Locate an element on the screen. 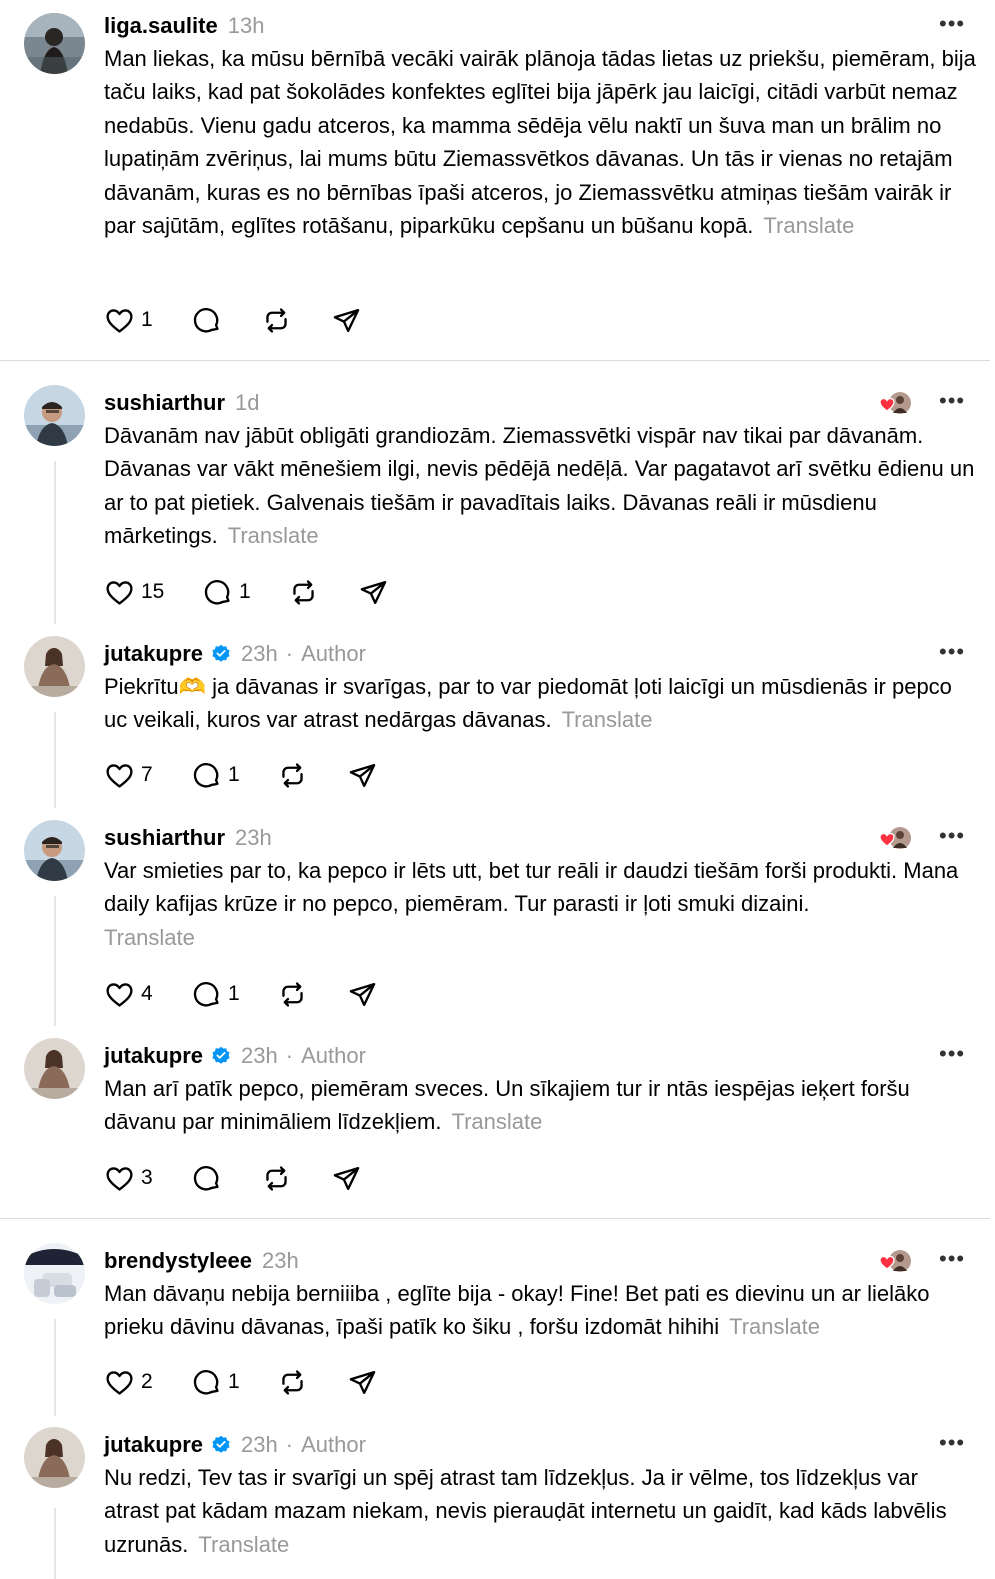 The height and width of the screenshot is (1579, 995). like-count: 1 is located at coordinates (147, 319).